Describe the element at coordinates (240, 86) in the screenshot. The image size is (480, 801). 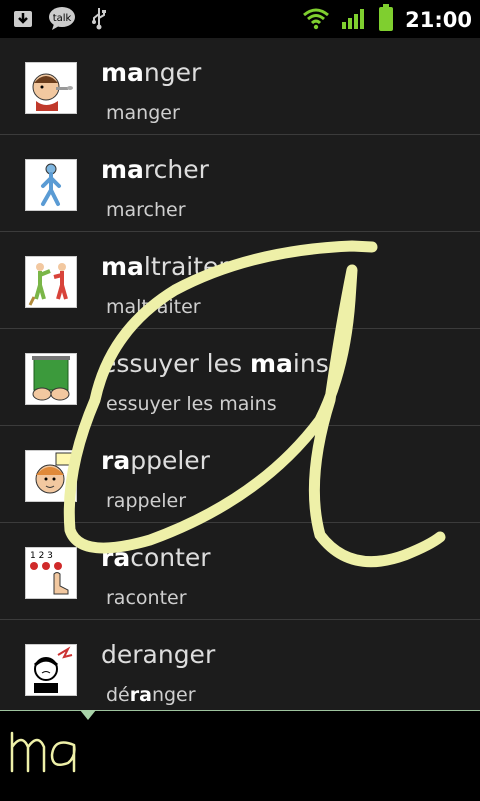
I see `list-item: manger manger` at that location.